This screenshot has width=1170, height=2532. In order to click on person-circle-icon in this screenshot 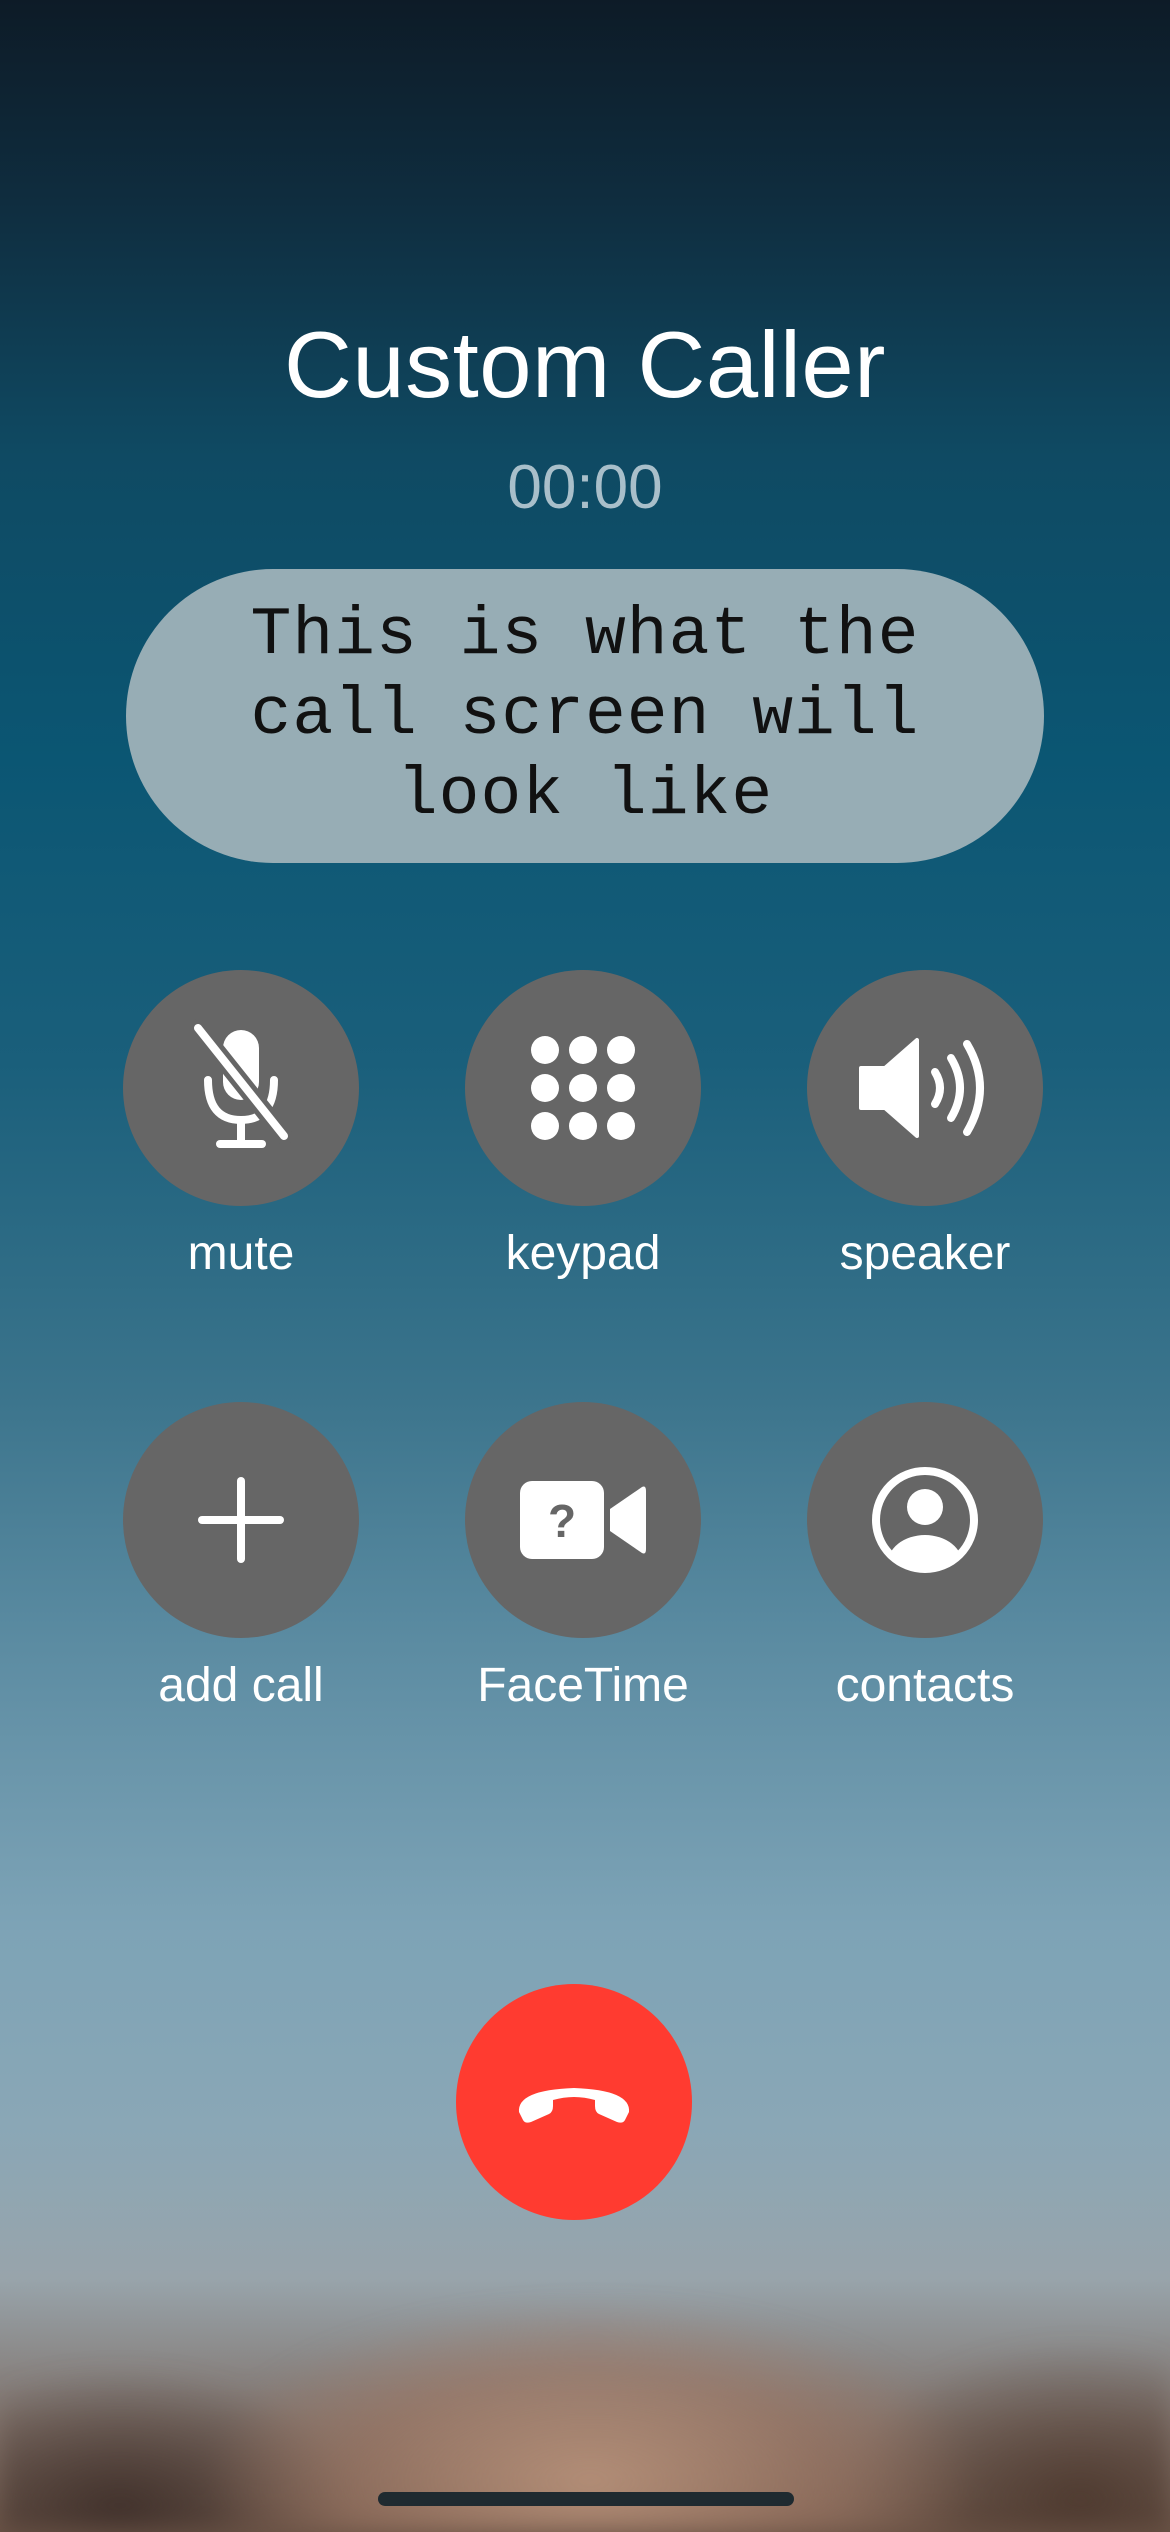, I will do `click(925, 1520)`.